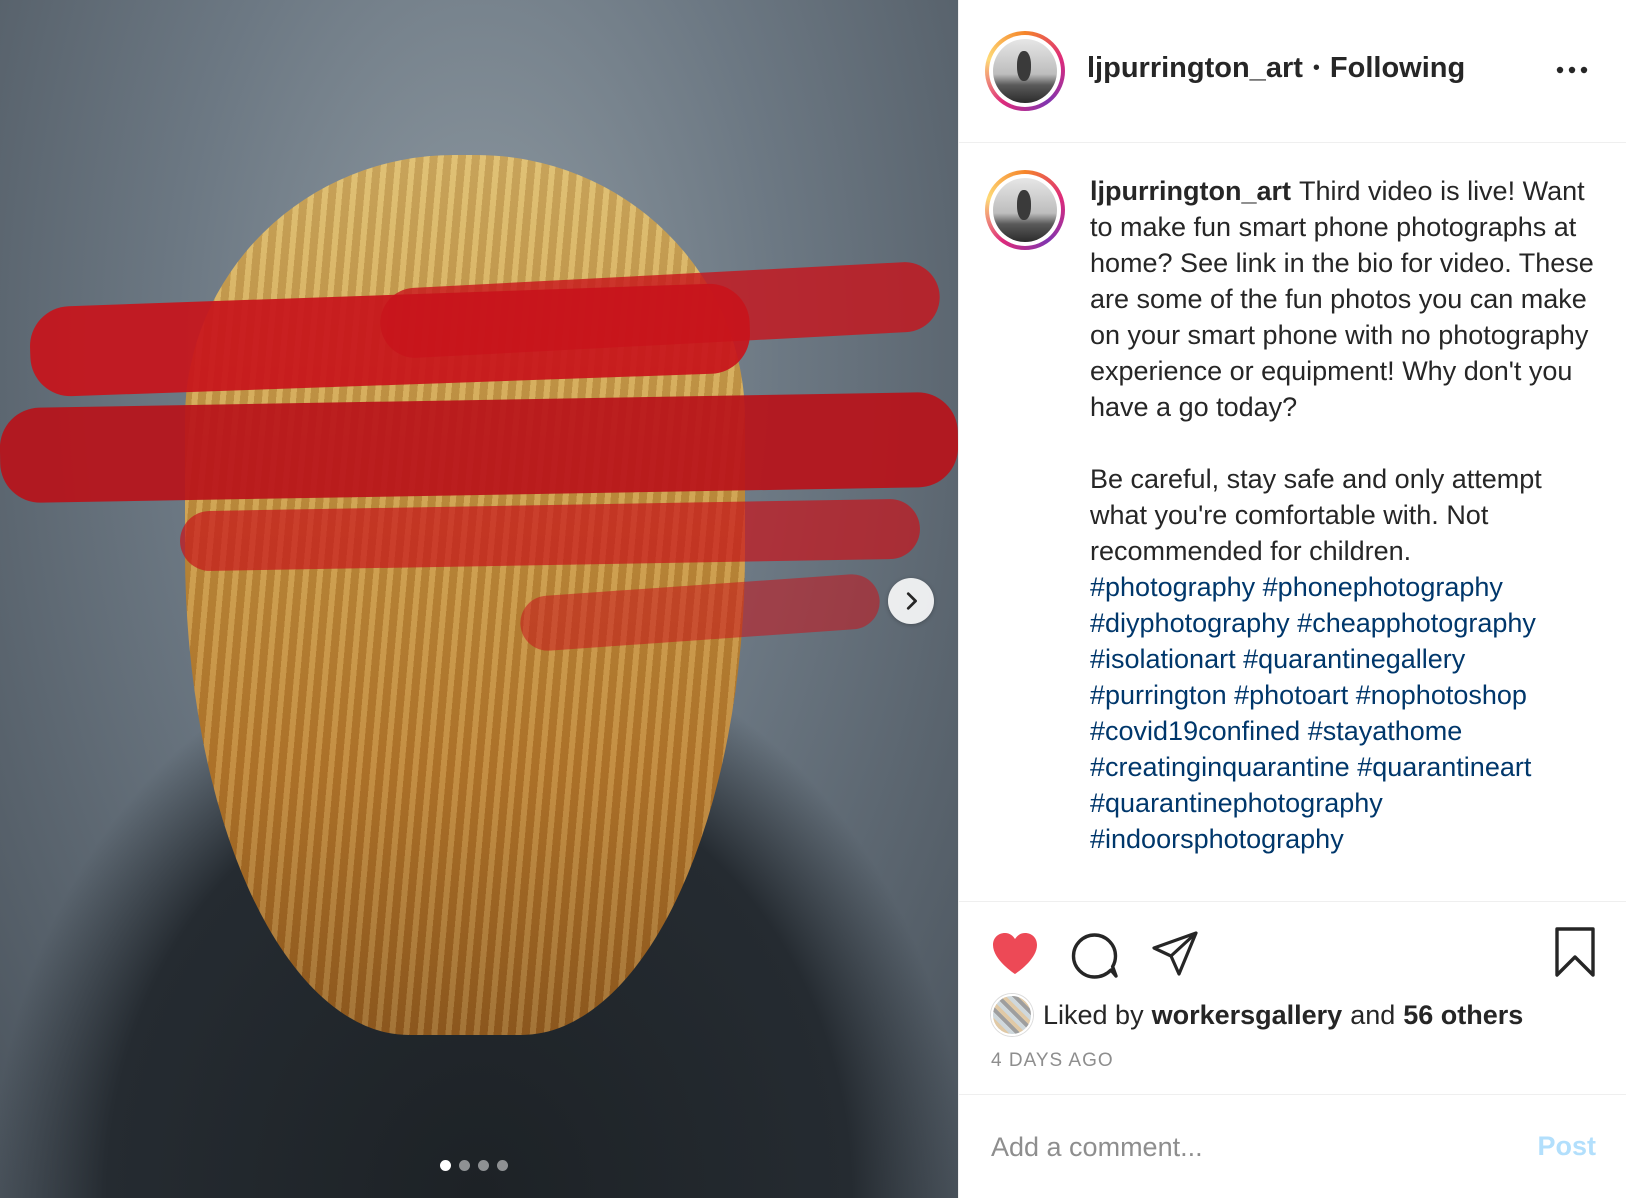 This screenshot has width=1626, height=1198. What do you see at coordinates (1463, 1015) in the screenshot?
I see `likes-others-link: 56 others` at bounding box center [1463, 1015].